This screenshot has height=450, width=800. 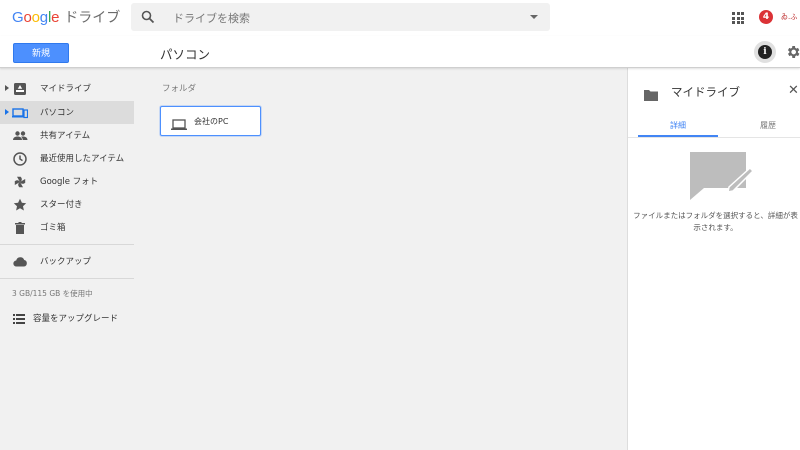 I want to click on info-icon: i, so click(x=765, y=52).